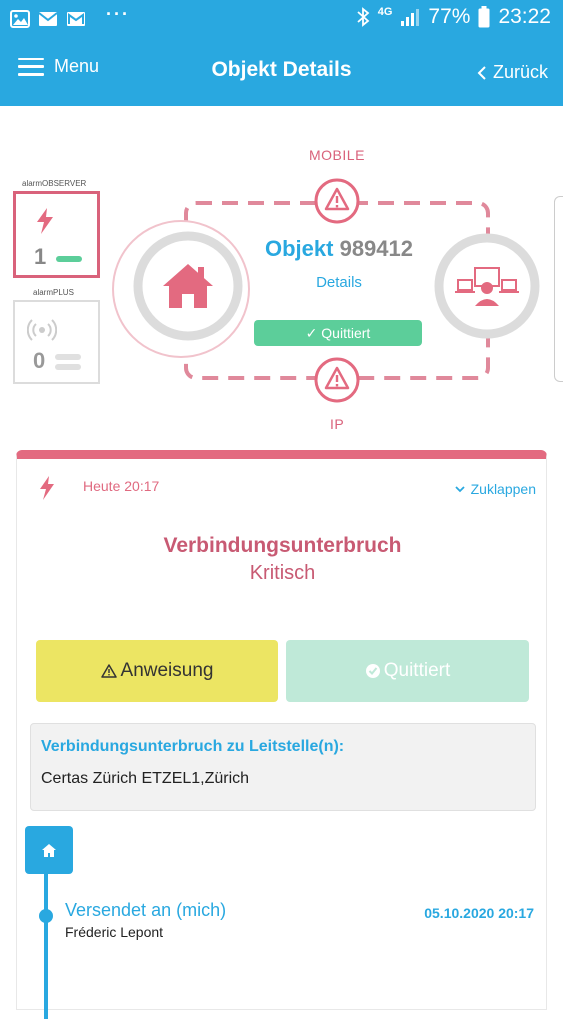 This screenshot has width=563, height=1019. I want to click on home-icon, so click(49, 850).